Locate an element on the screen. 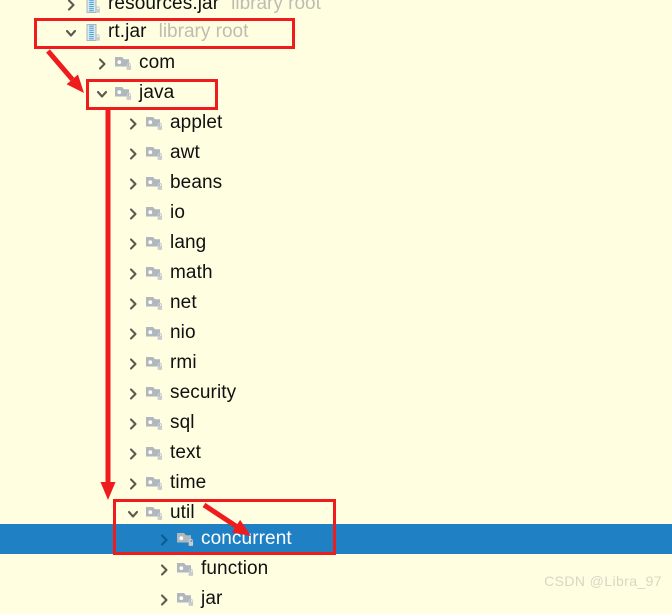 The height and width of the screenshot is (614, 672). tree-row-awt: awt is located at coordinates (336, 153).